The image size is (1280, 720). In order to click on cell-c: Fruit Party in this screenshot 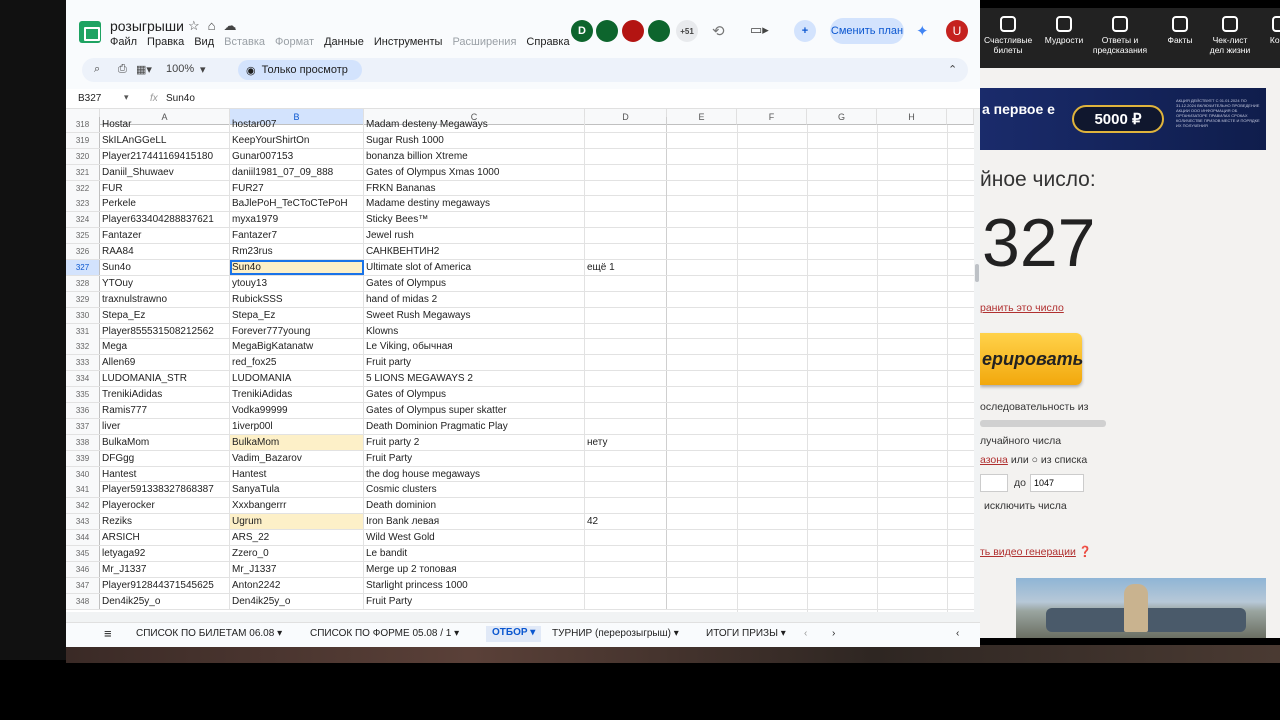, I will do `click(474, 458)`.